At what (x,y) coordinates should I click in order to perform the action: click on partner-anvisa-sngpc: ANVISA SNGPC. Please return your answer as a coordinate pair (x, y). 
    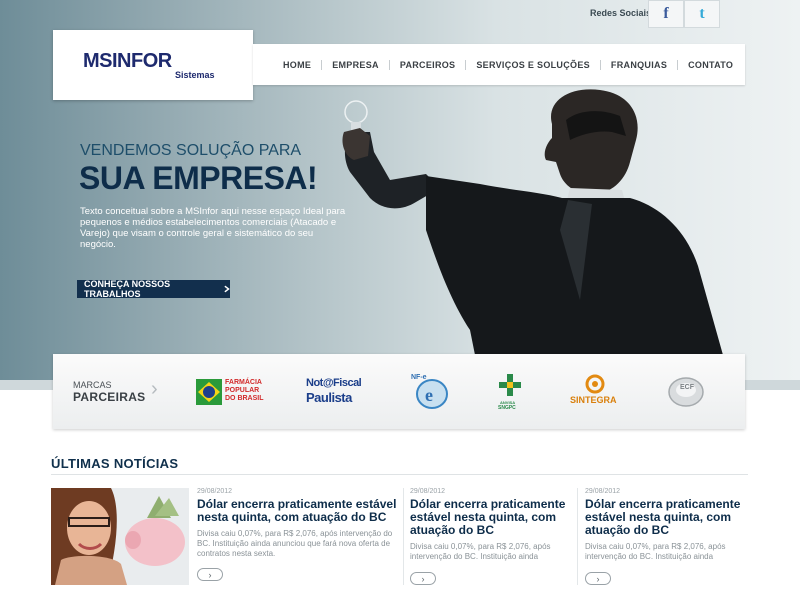
    Looking at the image, I should click on (512, 392).